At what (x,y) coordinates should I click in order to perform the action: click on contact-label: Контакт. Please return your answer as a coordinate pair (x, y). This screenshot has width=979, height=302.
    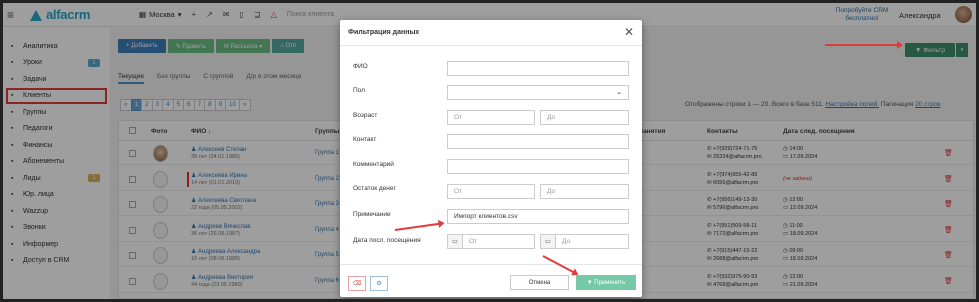
    Looking at the image, I should click on (365, 139).